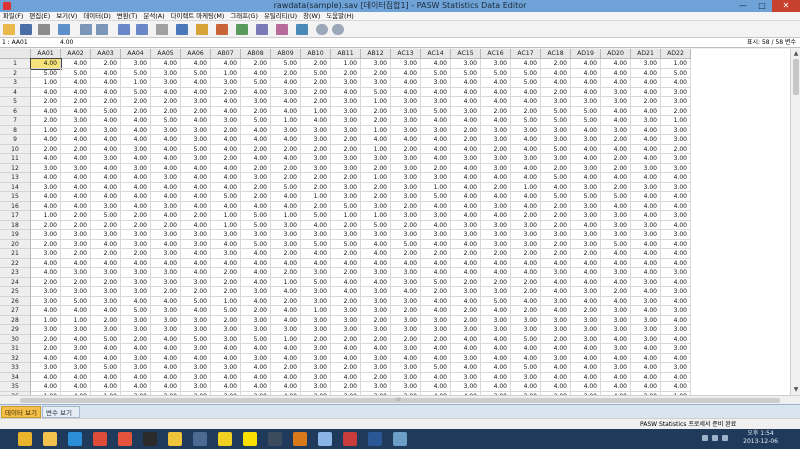  Describe the element at coordinates (15, 111) in the screenshot. I see `row-header: 6` at that location.